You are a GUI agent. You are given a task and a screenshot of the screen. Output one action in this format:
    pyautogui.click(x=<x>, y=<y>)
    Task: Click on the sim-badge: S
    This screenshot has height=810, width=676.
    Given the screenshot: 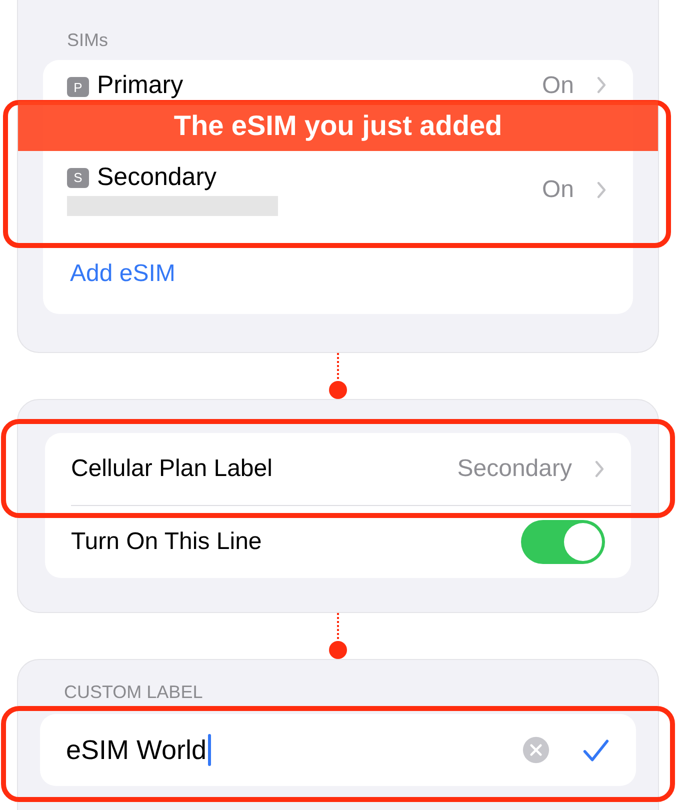 What is the action you would take?
    pyautogui.click(x=78, y=178)
    